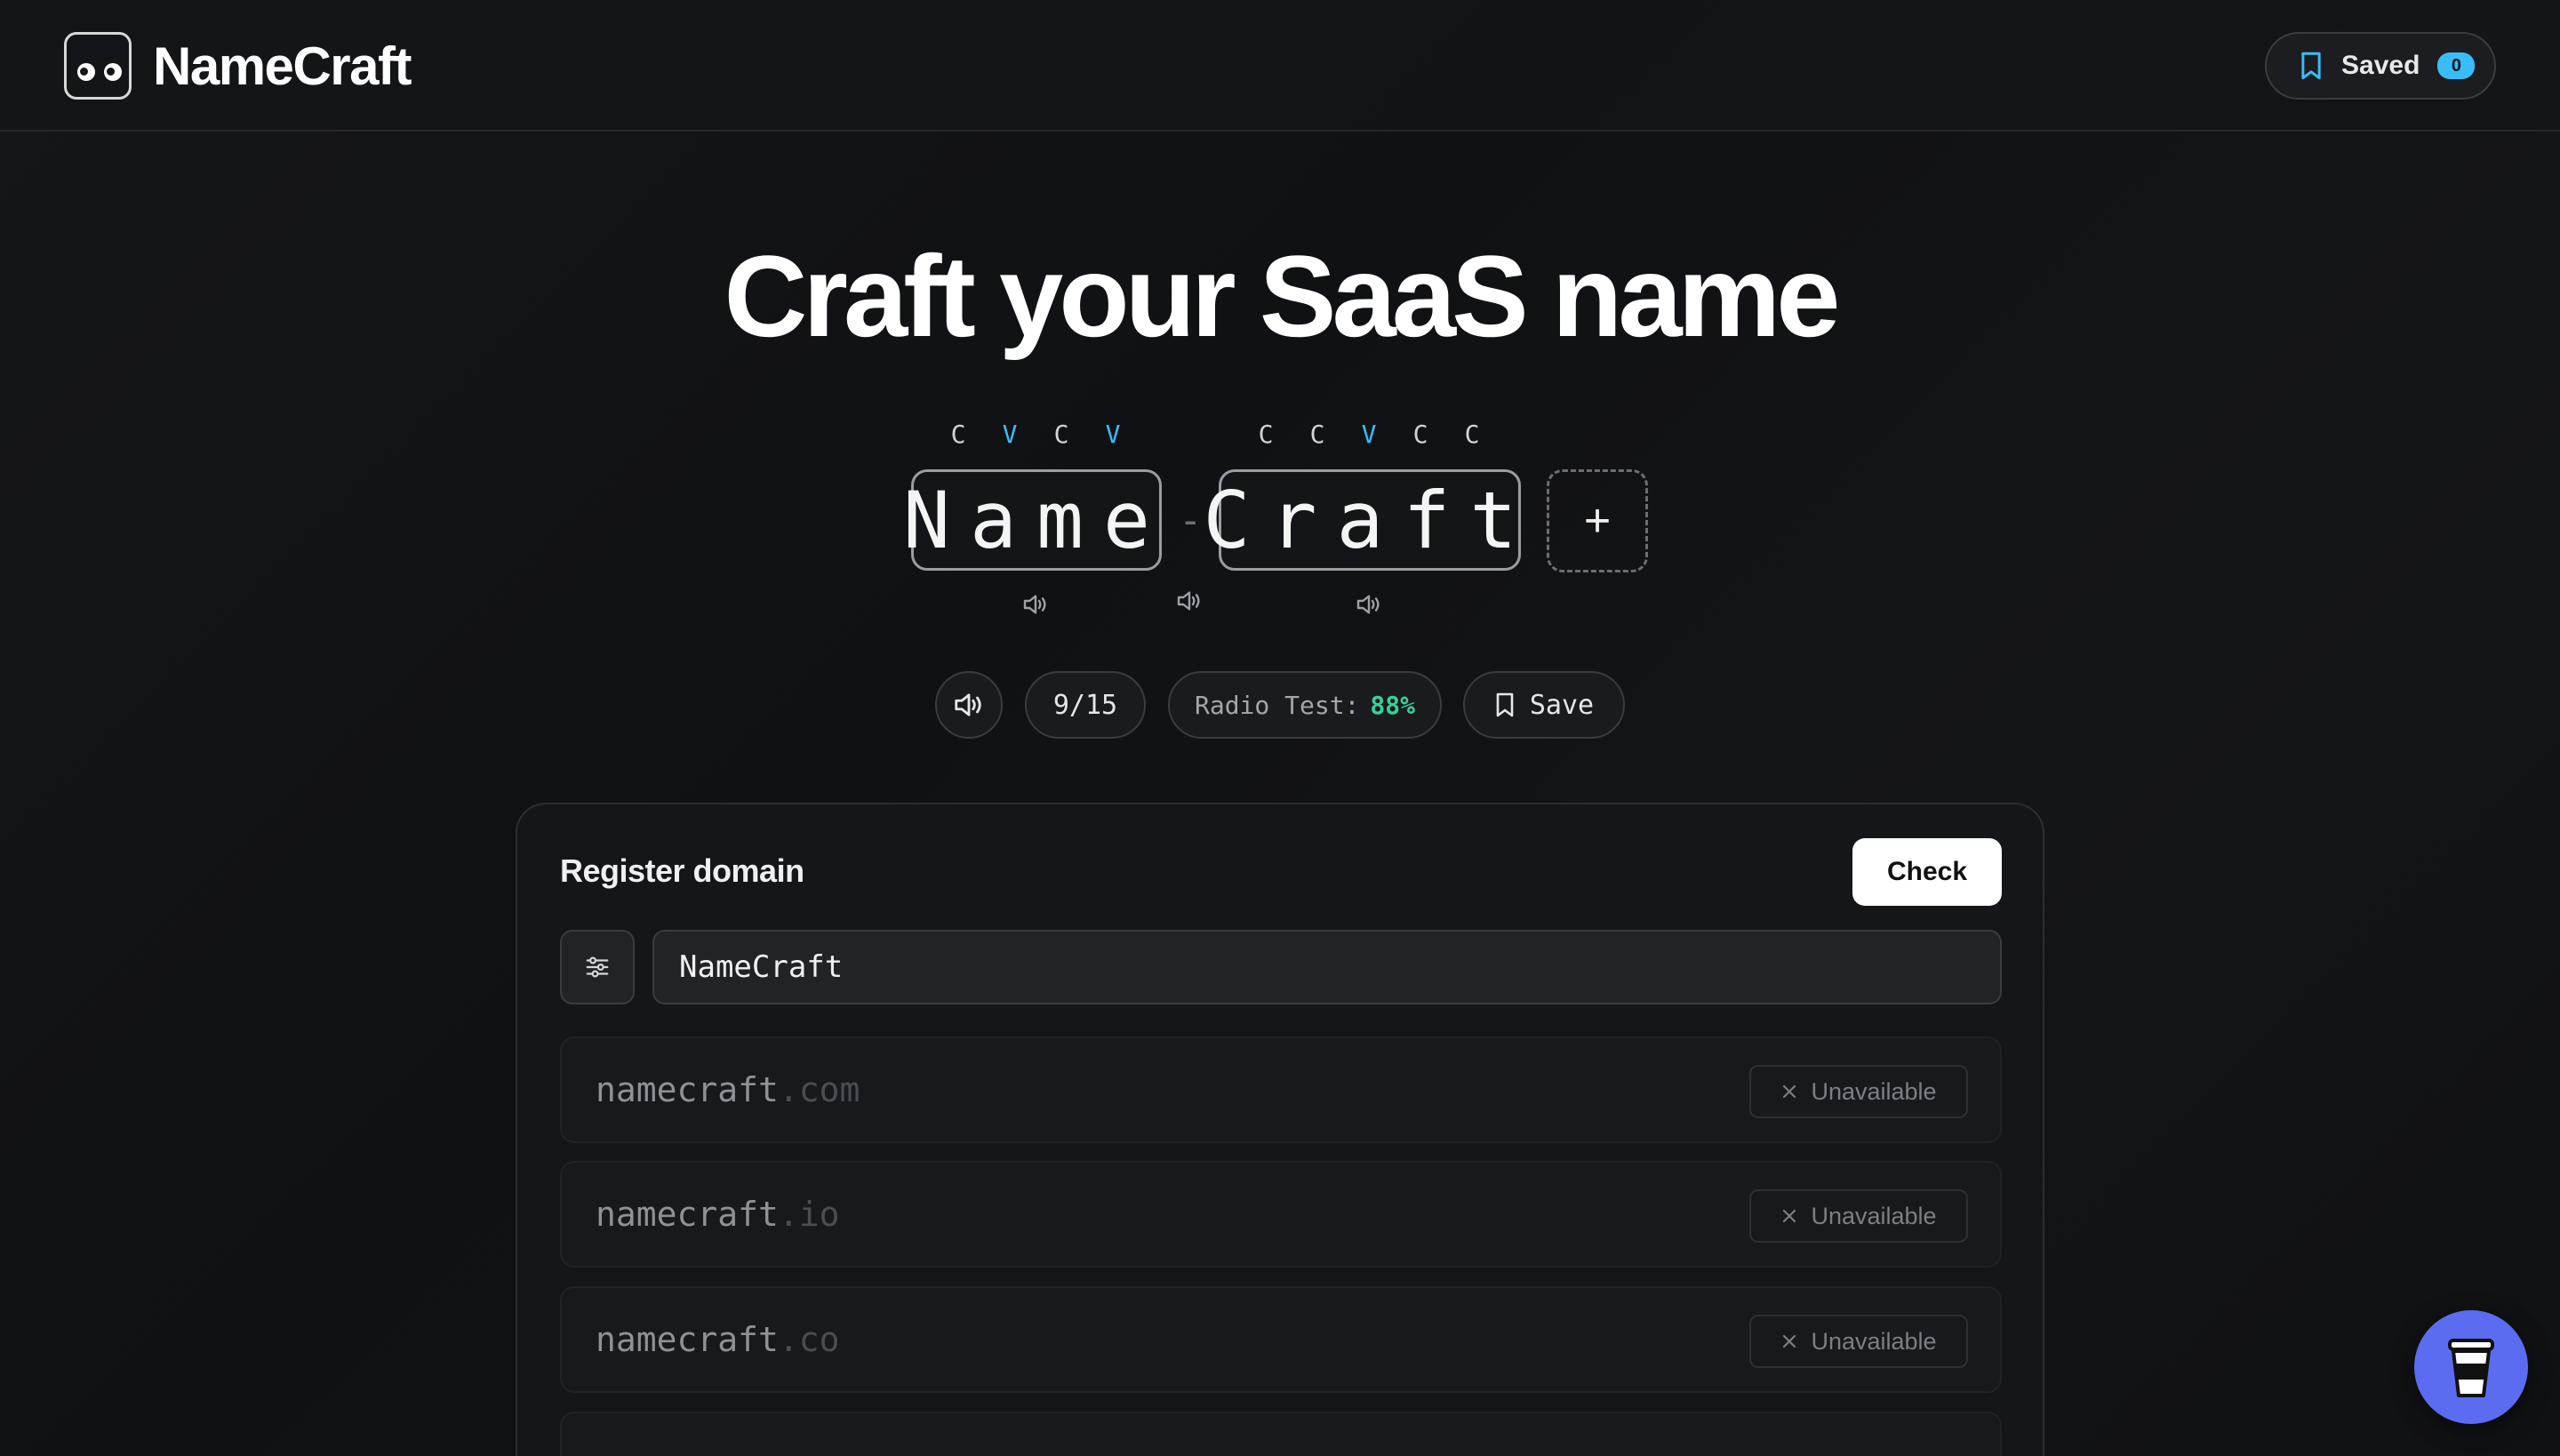 The image size is (2560, 1456). What do you see at coordinates (2456, 65) in the screenshot?
I see `saved-count-badge: 0` at bounding box center [2456, 65].